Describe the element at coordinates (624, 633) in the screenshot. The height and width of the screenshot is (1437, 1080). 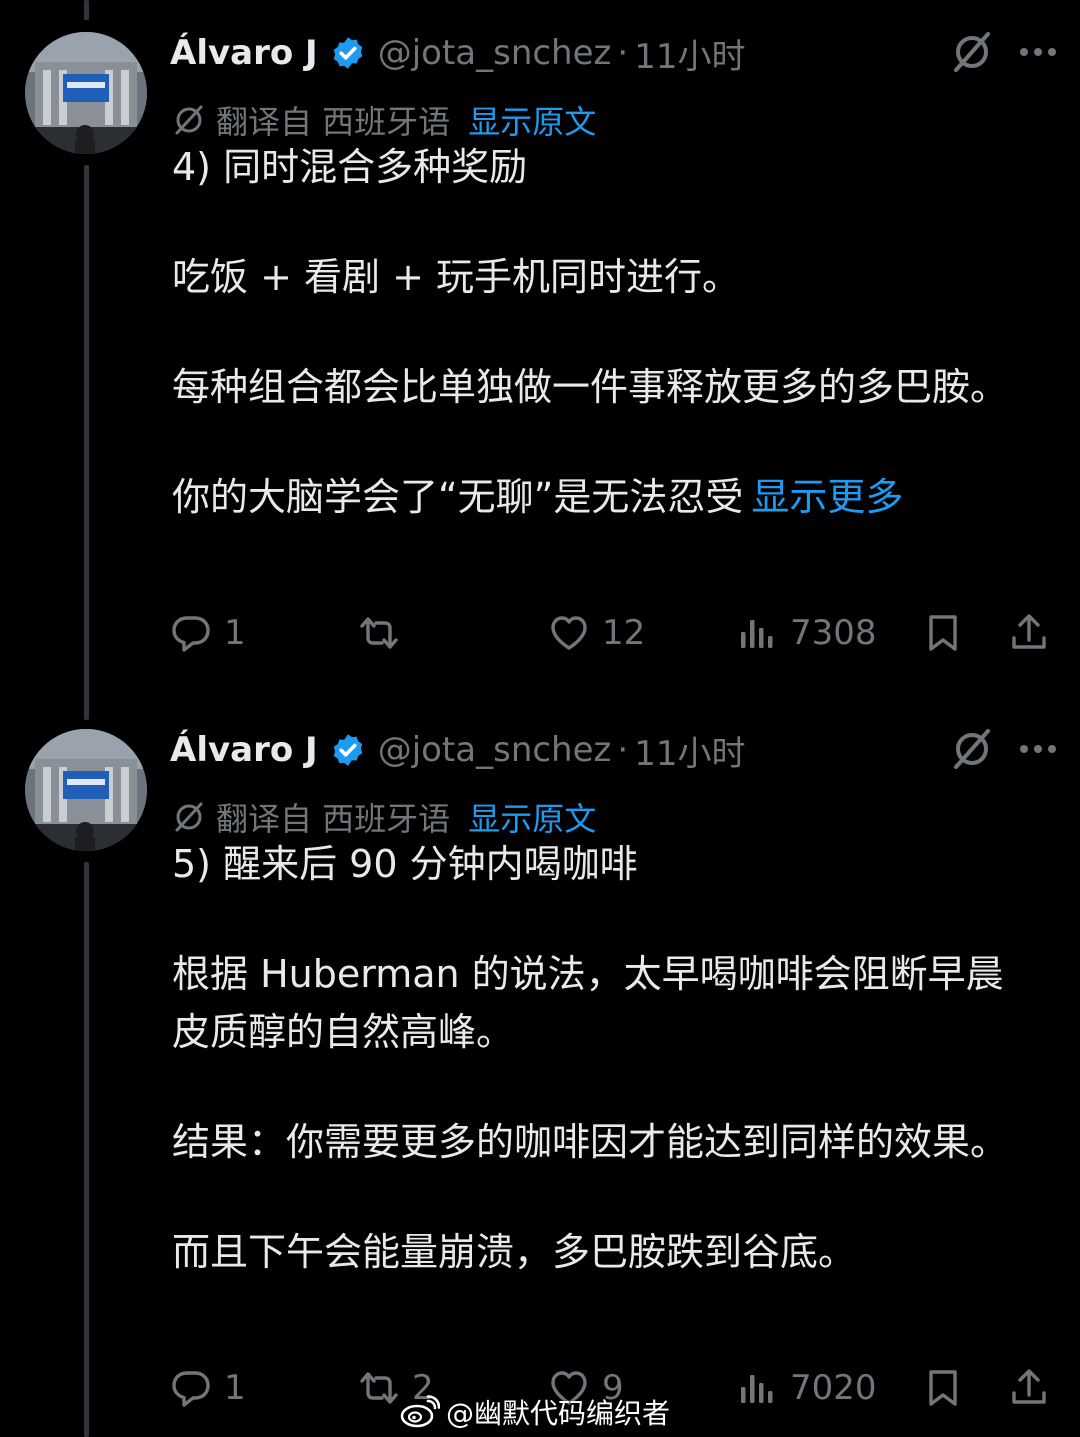
I see `like-count: 12` at that location.